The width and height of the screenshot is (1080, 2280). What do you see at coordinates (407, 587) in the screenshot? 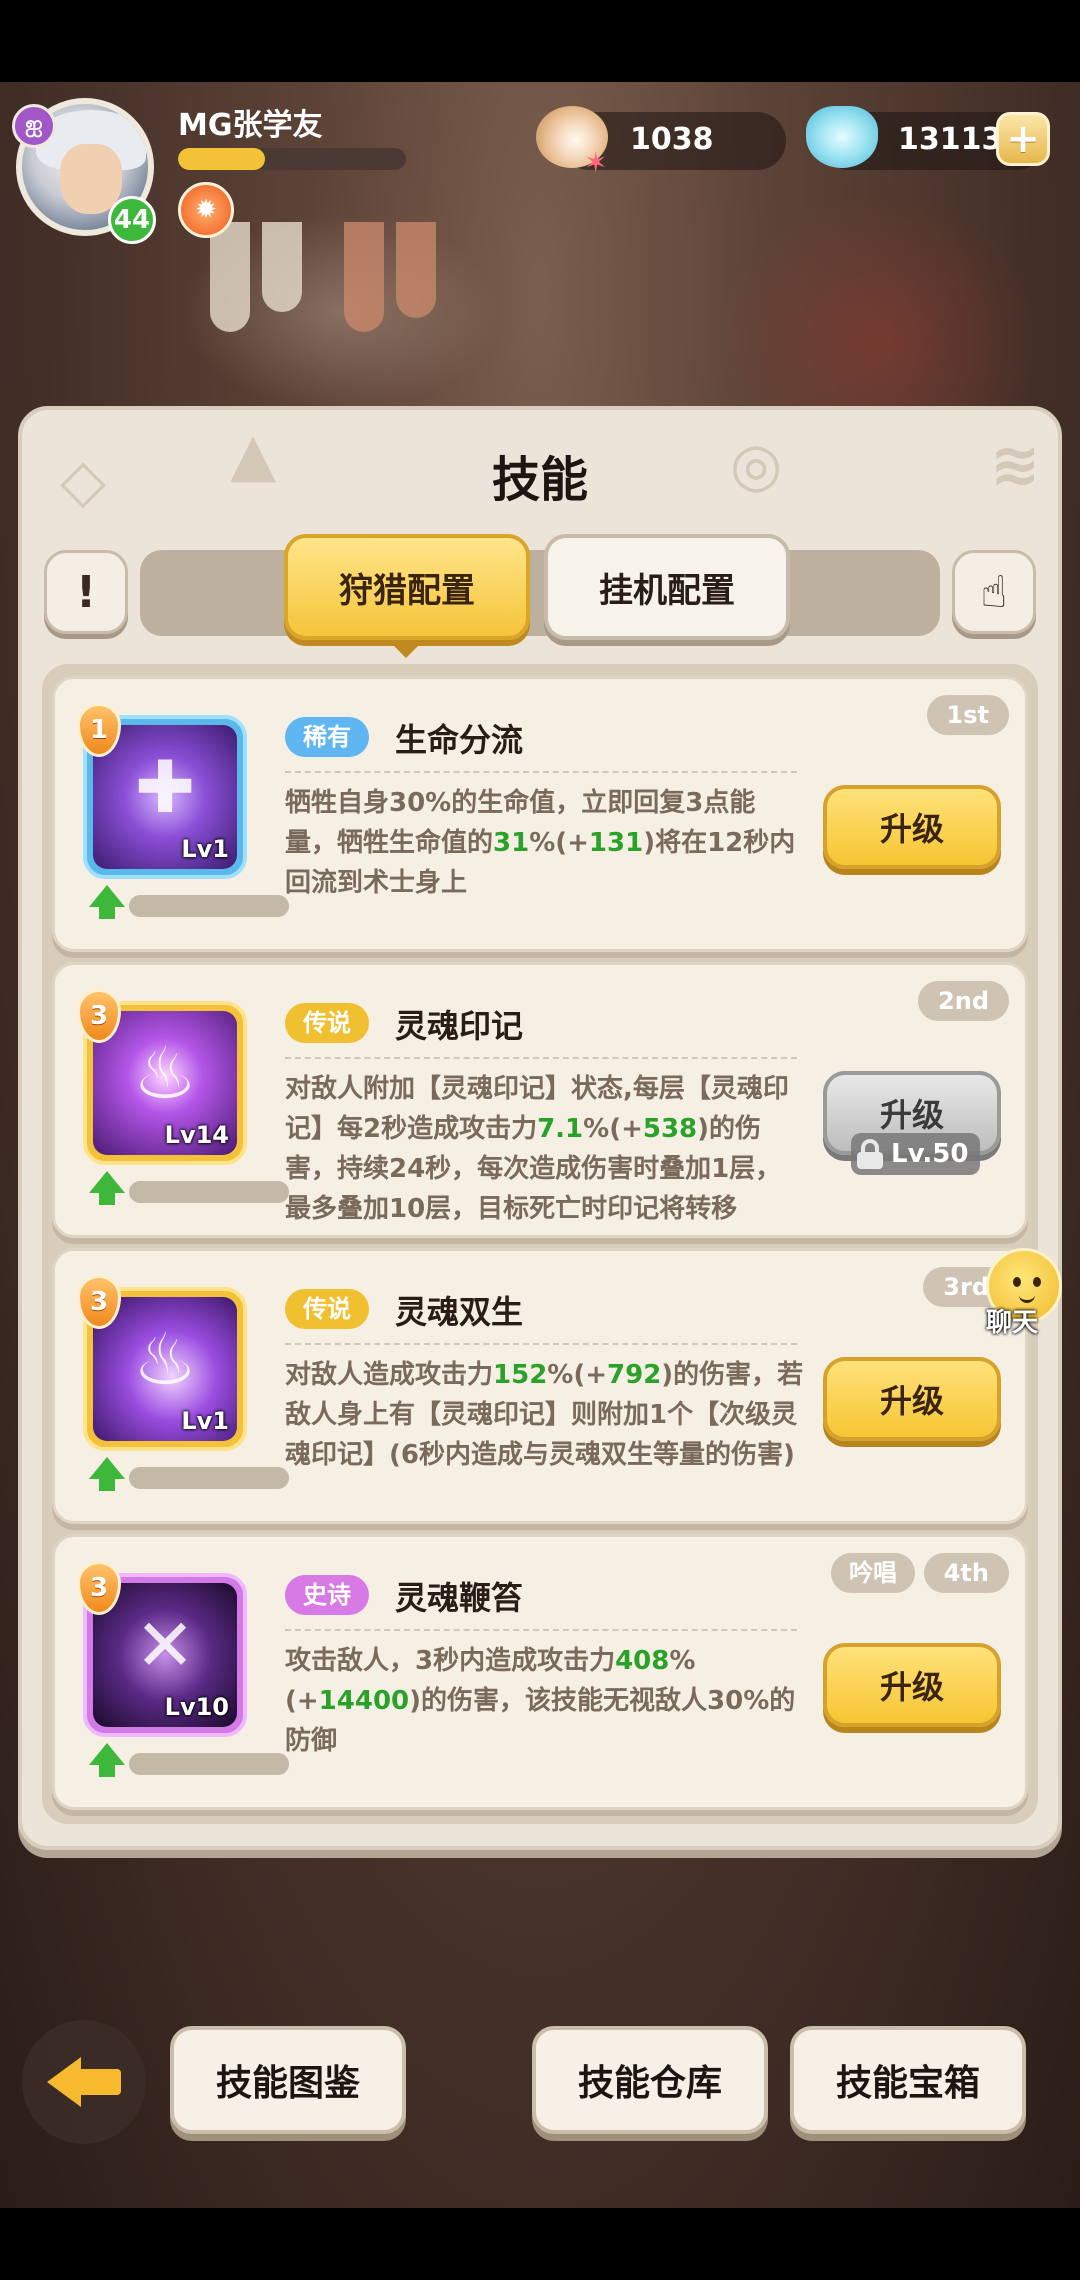
I see `tab-hunt-config: 狩猎配置` at bounding box center [407, 587].